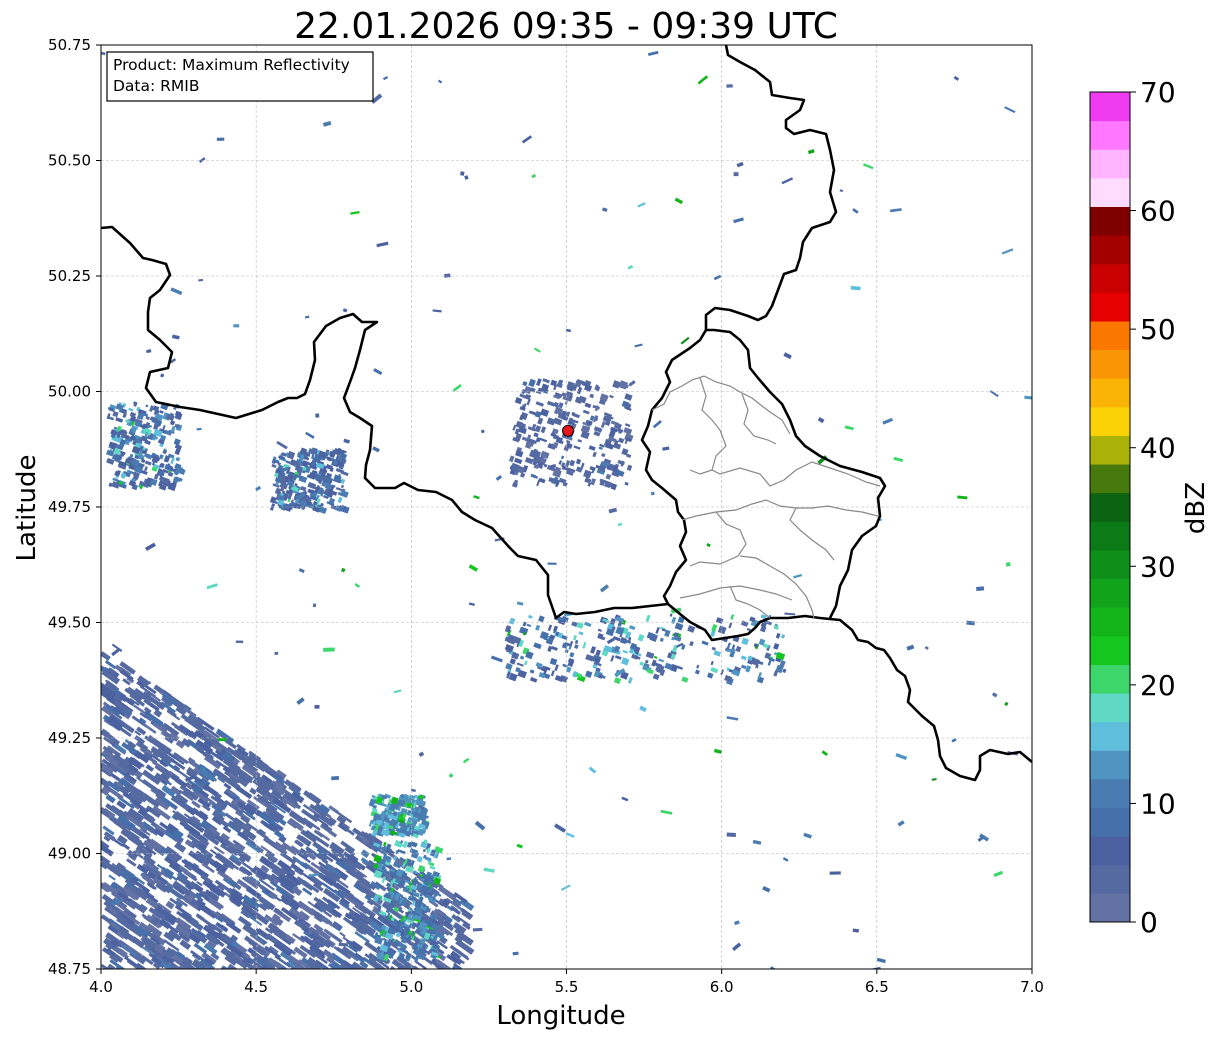 The height and width of the screenshot is (1040, 1219). I want to click on colorbar-label: dBZ, so click(1196, 508).